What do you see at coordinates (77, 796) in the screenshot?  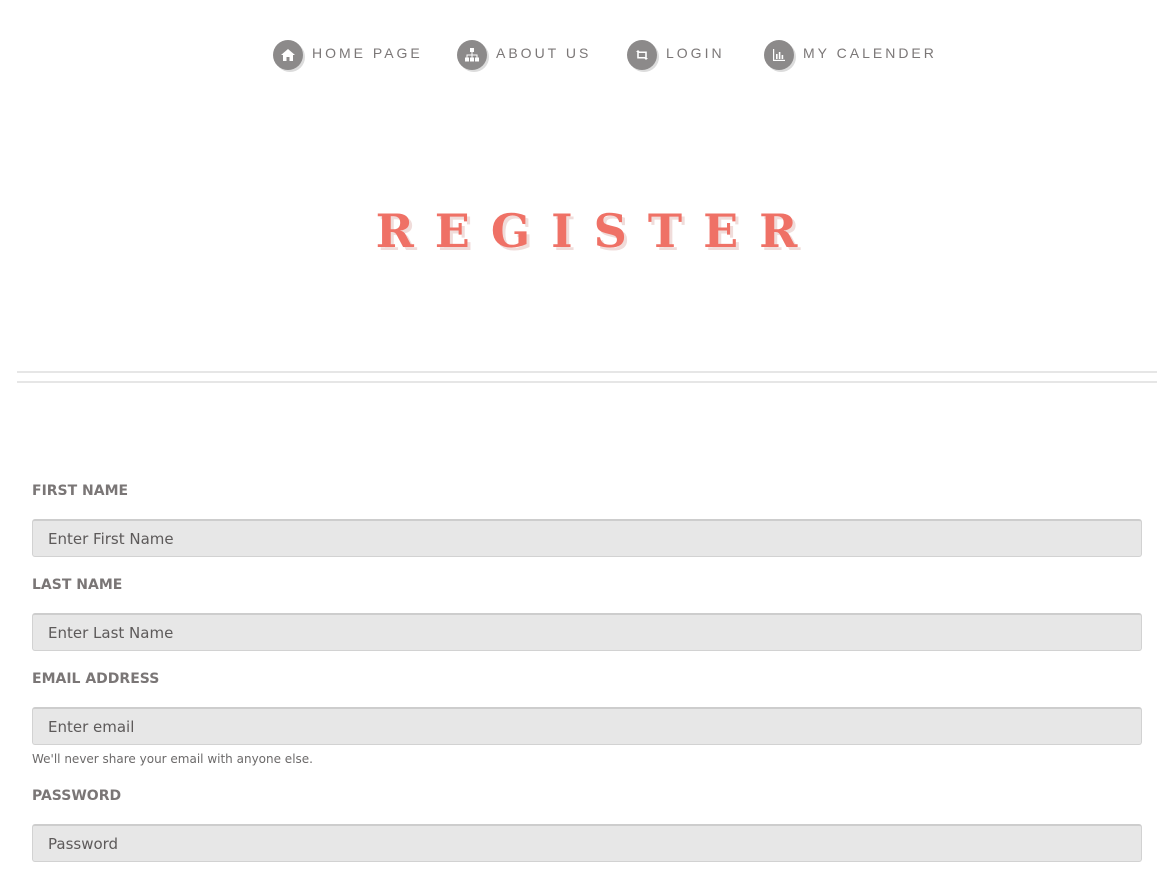 I see `password-label: PASSWORD` at bounding box center [77, 796].